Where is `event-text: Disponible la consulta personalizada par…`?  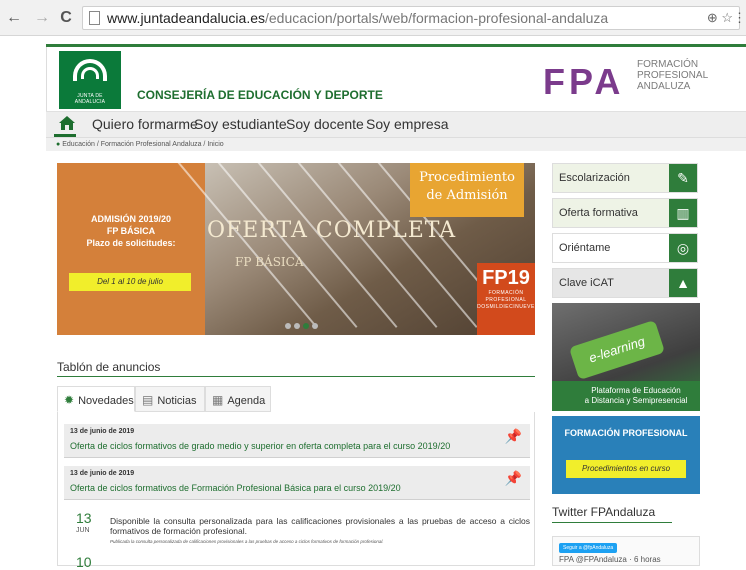
event-text: Disponible la consulta personalizada par… is located at coordinates (320, 526).